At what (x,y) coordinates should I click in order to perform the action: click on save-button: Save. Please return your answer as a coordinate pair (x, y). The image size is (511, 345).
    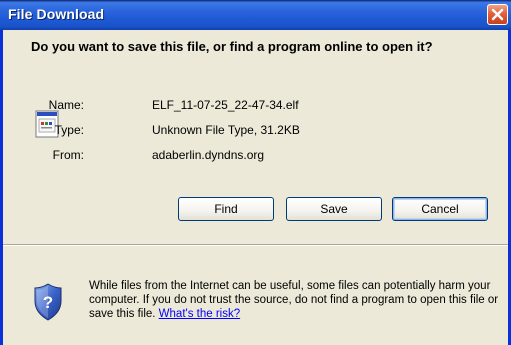
    Looking at the image, I should click on (334, 209).